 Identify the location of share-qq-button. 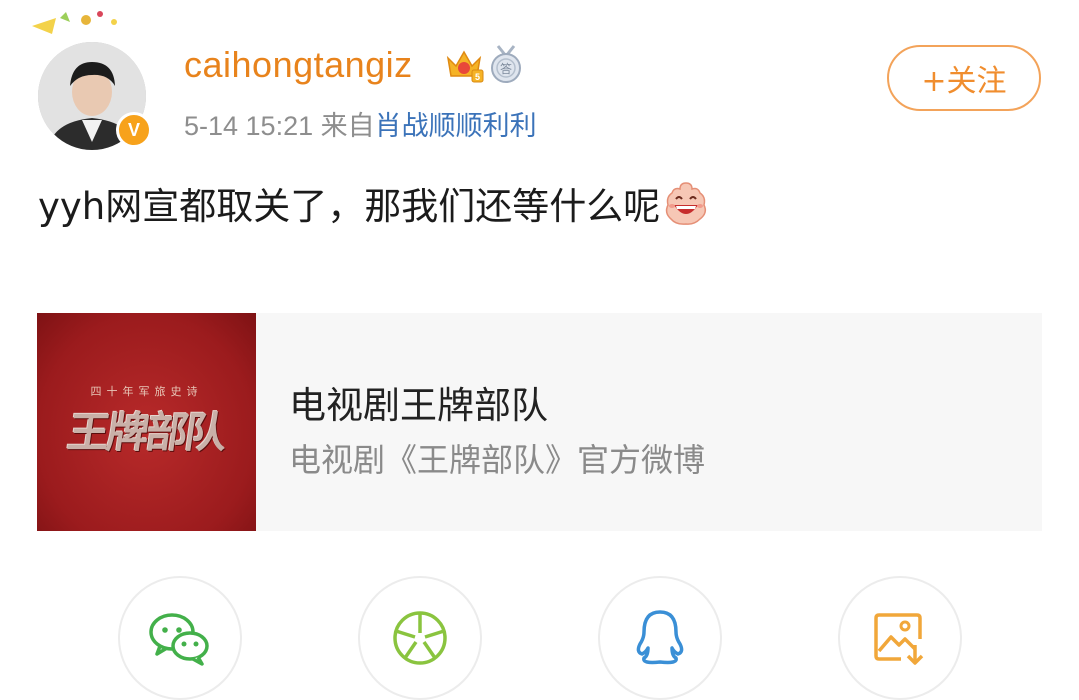
(660, 638).